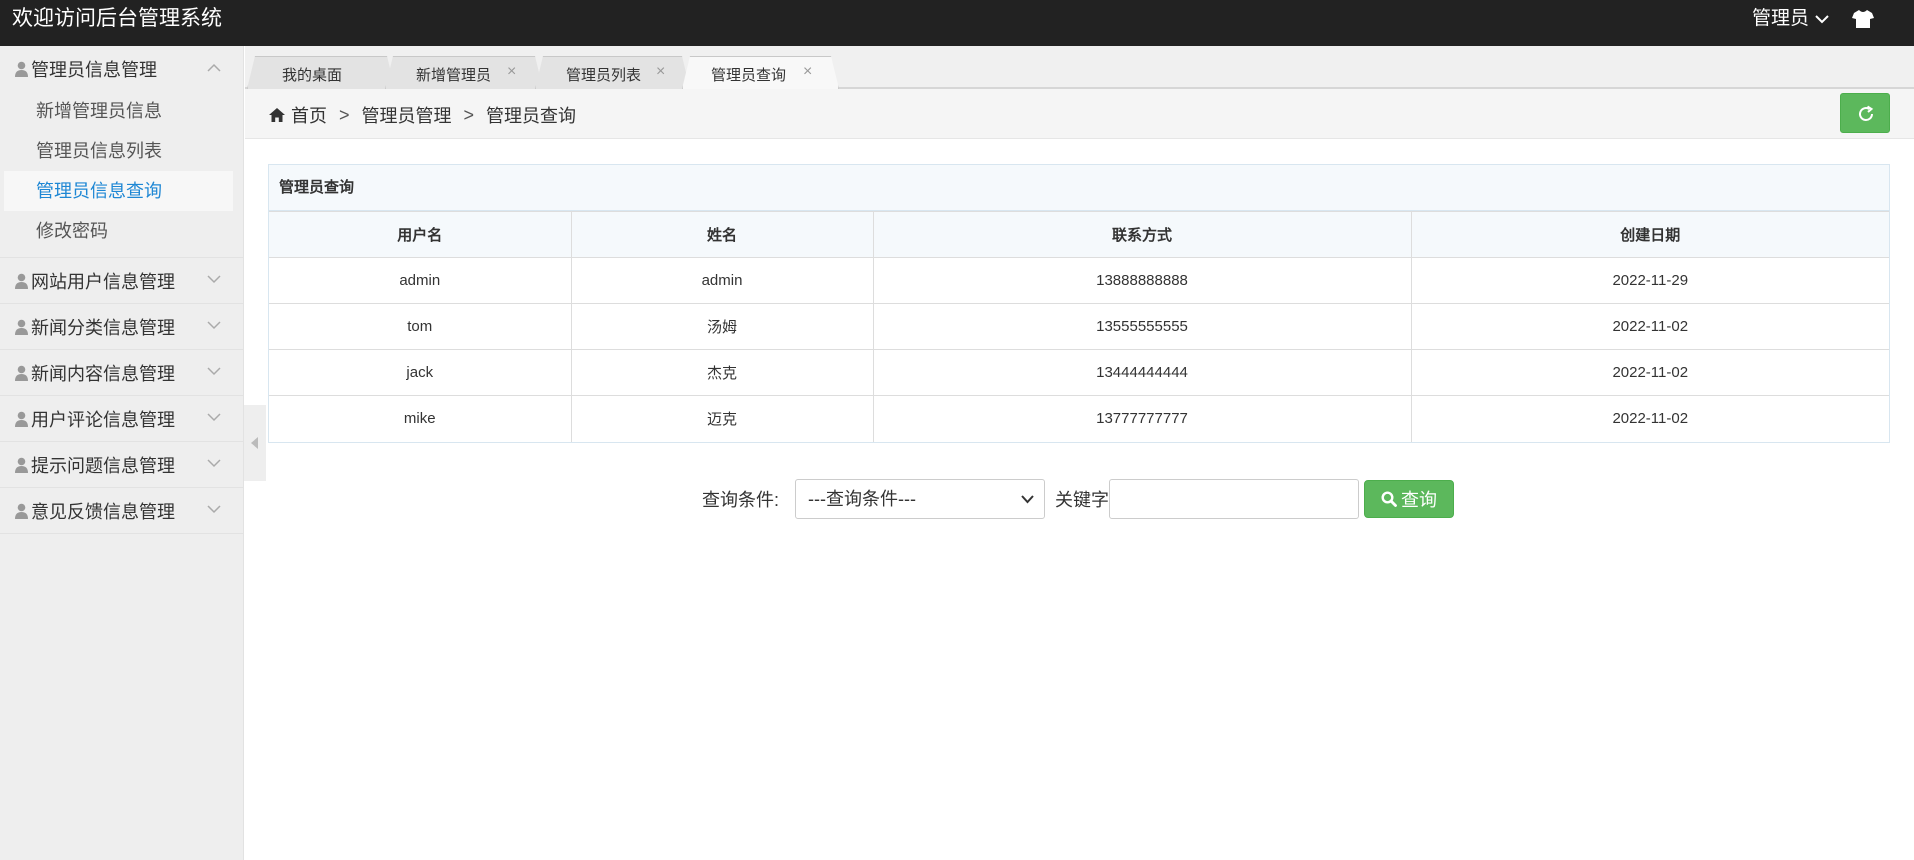 The image size is (1914, 860). I want to click on user-menu: 管理员, so click(1790, 19).